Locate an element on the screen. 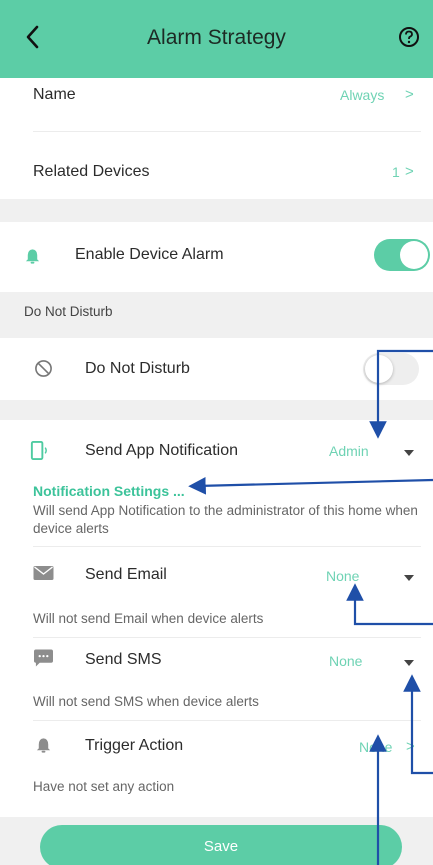  app-header: Alarm Strategy is located at coordinates (216, 39).